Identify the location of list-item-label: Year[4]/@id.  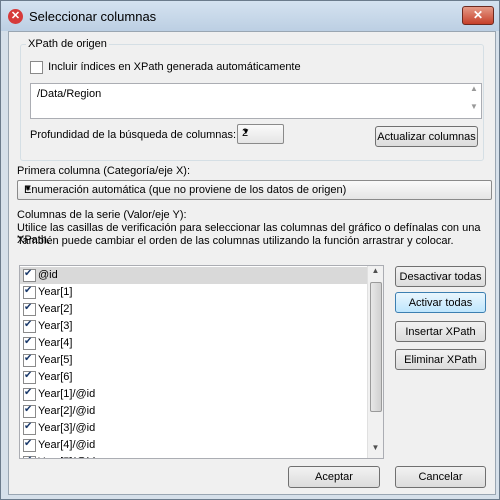
(67, 445).